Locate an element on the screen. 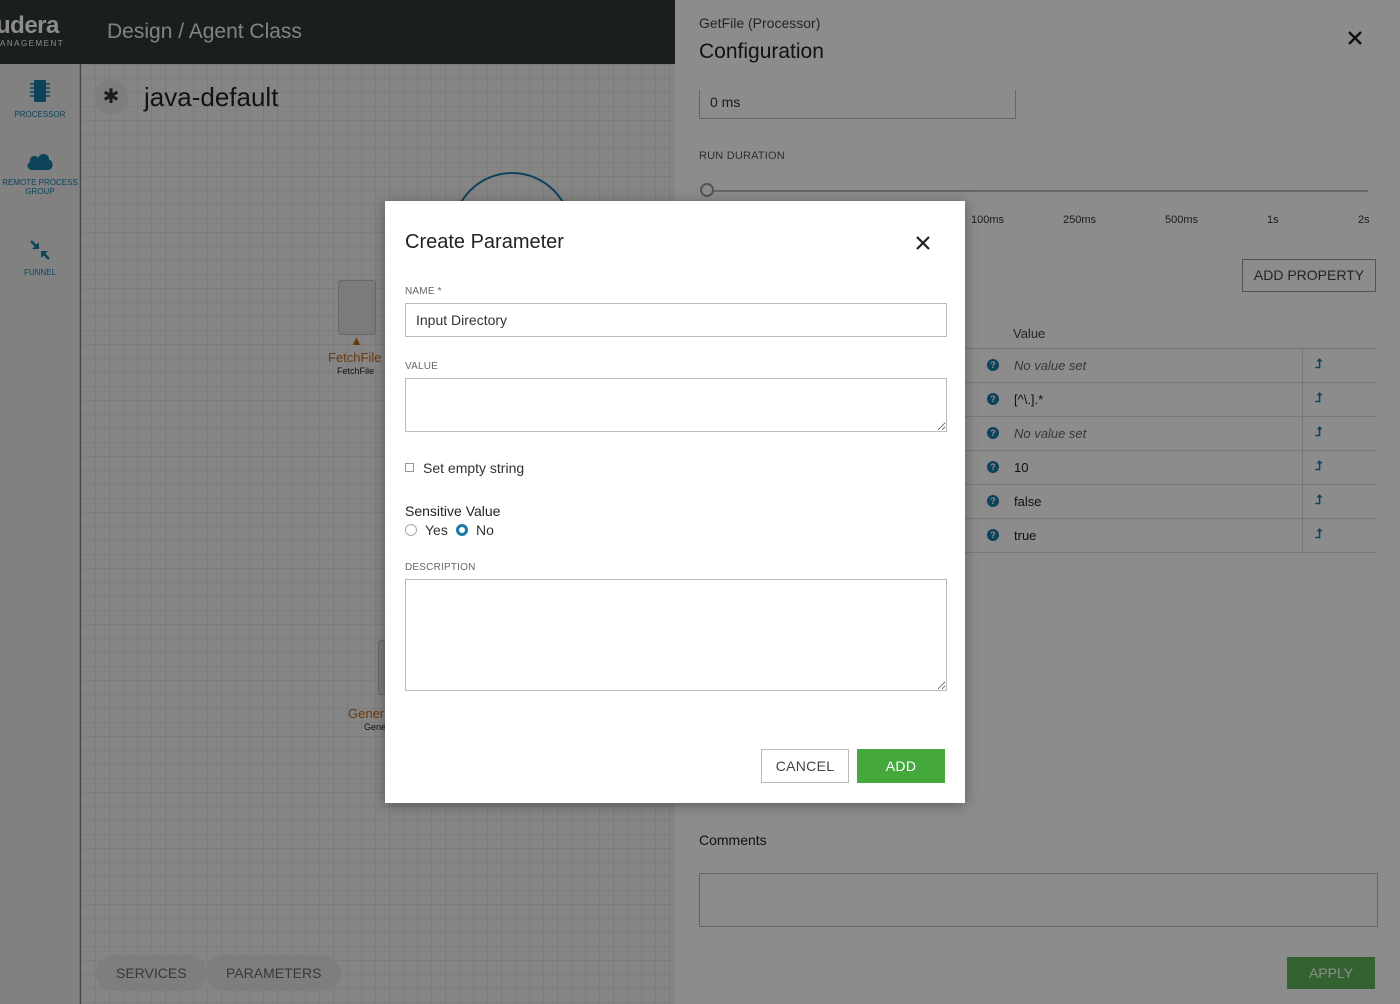 The image size is (1400, 1004). close-icon is located at coordinates (923, 243).